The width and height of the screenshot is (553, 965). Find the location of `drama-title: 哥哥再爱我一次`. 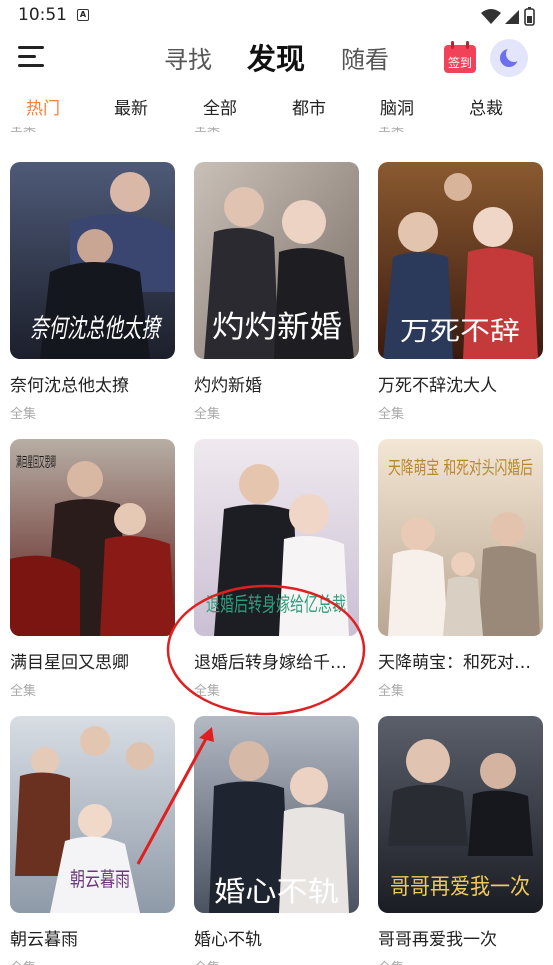

drama-title: 哥哥再爱我一次 is located at coordinates (460, 937).